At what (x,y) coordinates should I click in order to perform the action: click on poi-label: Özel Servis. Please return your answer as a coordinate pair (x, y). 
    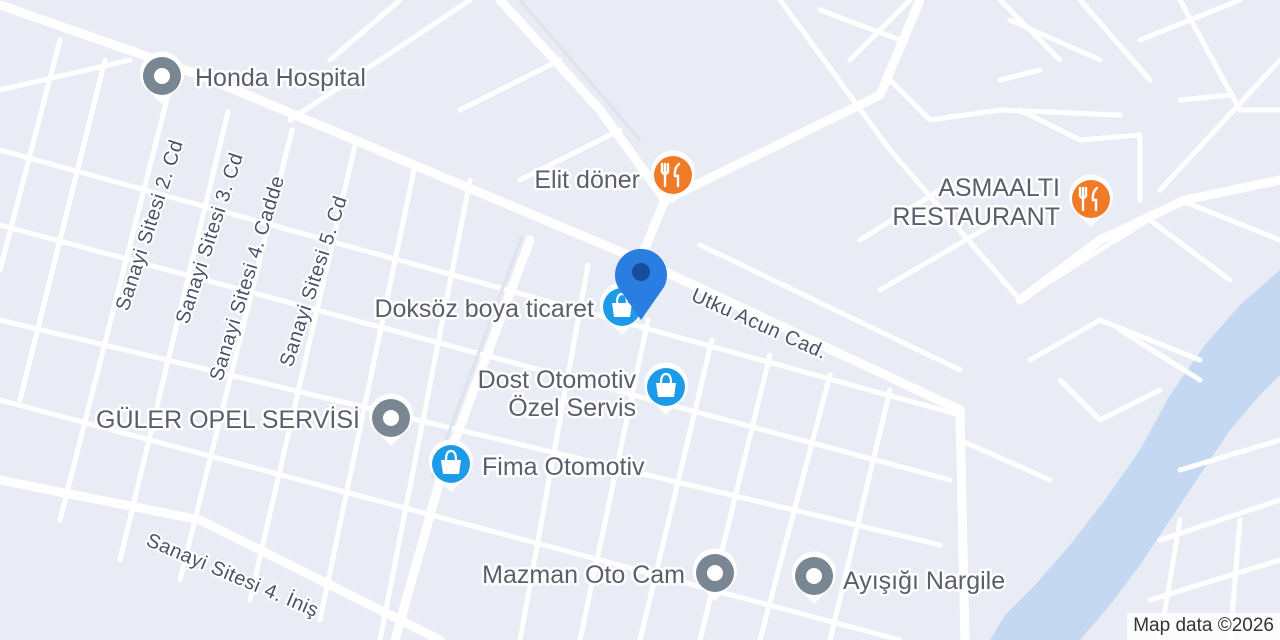
    Looking at the image, I should click on (572, 408).